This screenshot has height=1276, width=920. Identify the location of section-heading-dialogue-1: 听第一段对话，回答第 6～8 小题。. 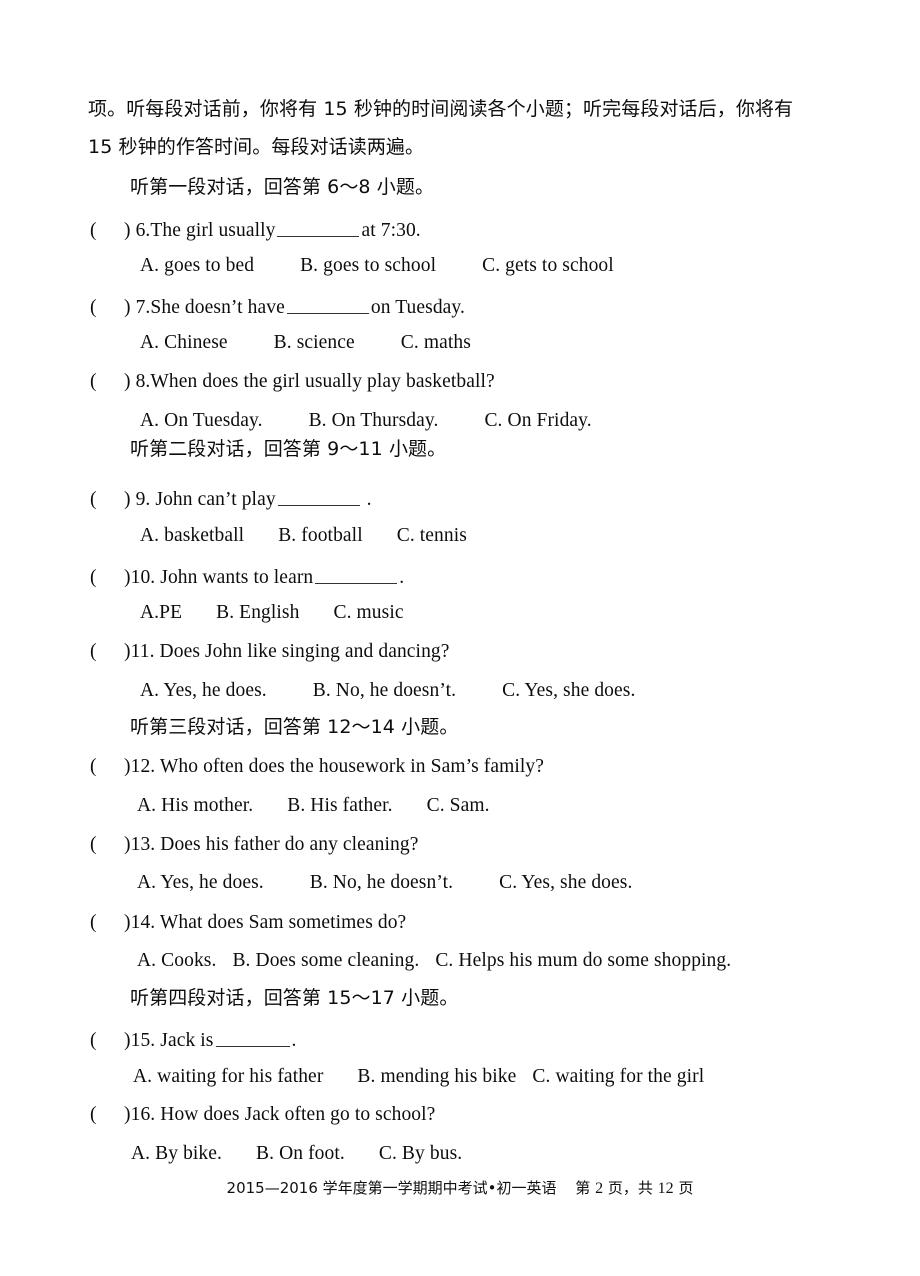
(282, 187).